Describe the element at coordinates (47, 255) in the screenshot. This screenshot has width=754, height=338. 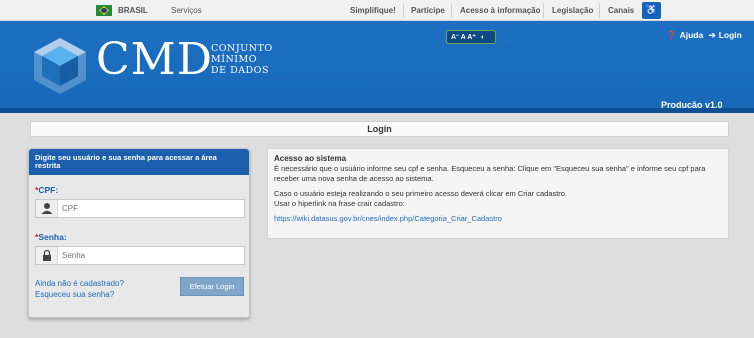
I see `lock-icon` at that location.